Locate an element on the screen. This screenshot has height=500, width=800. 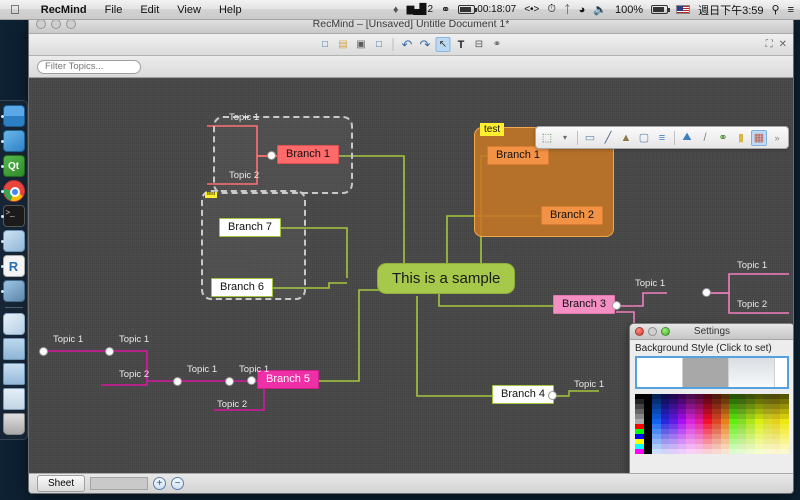
menu-item-recmind: RecMind is located at coordinates (64, 10).